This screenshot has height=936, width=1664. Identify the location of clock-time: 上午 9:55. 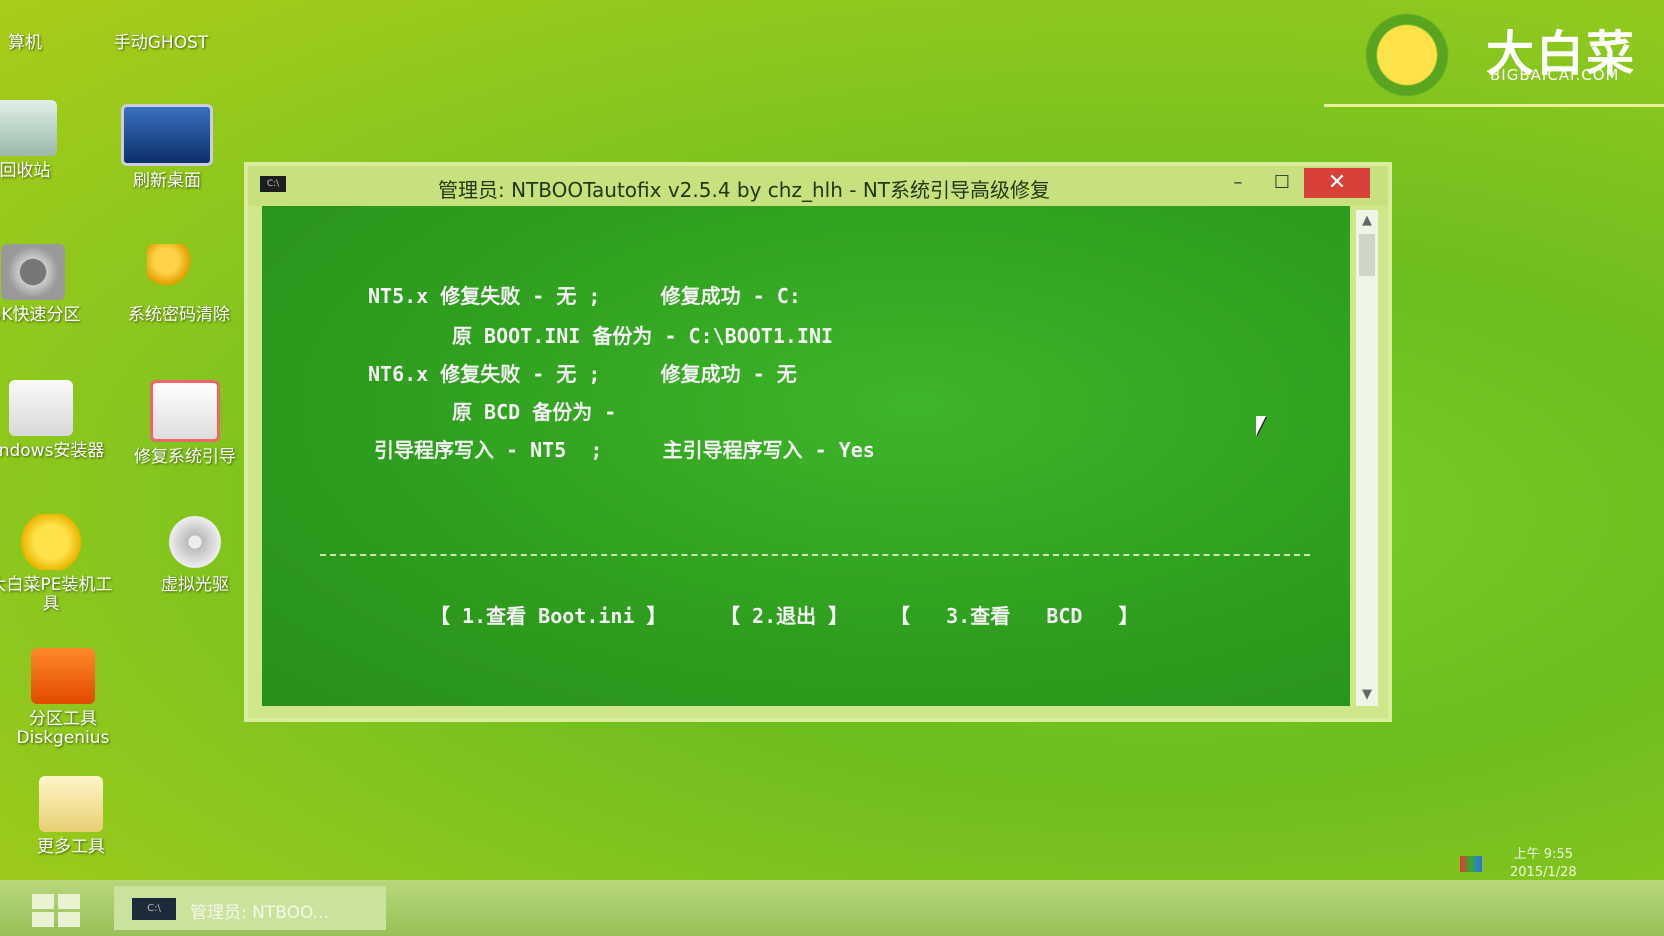
(1543, 854).